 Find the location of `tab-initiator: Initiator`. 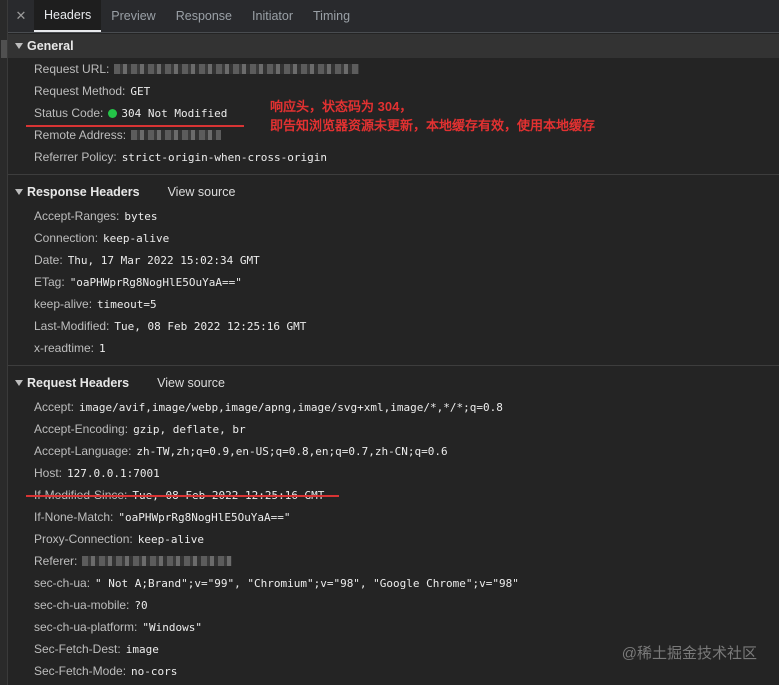

tab-initiator: Initiator is located at coordinates (272, 16).